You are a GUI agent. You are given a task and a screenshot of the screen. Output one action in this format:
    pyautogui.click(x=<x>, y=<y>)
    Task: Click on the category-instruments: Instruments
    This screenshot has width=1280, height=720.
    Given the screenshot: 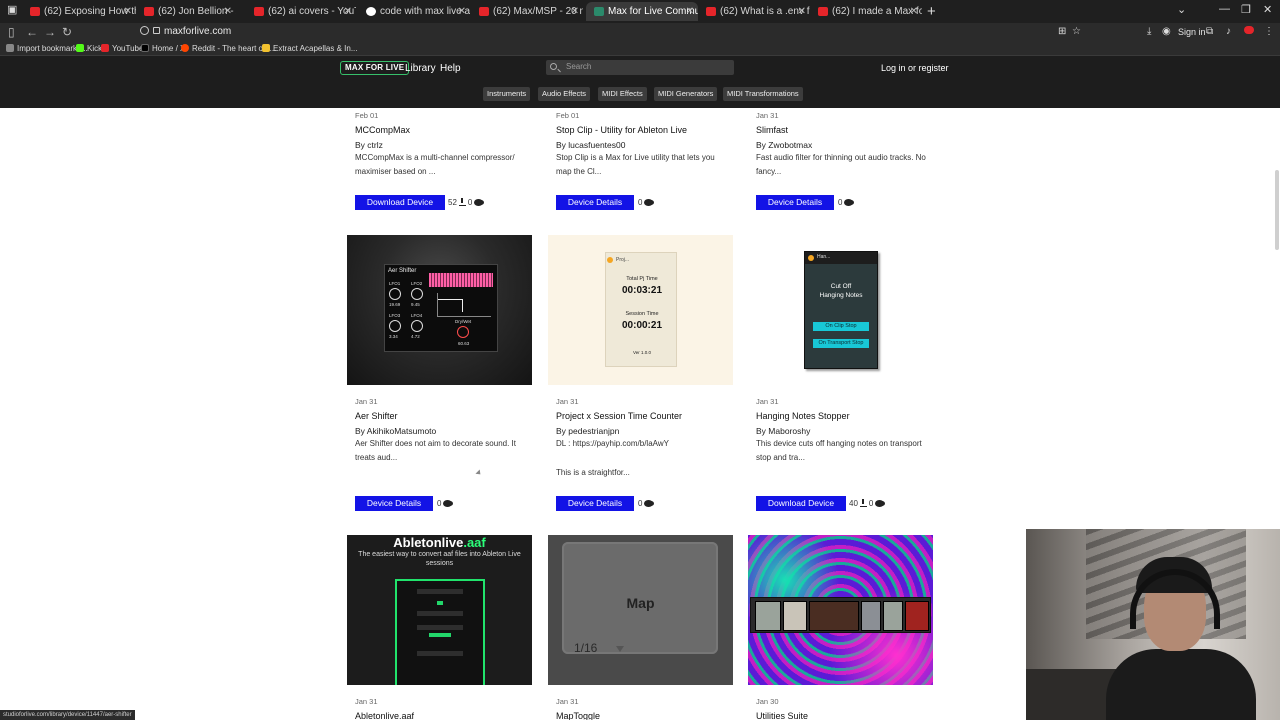 What is the action you would take?
    pyautogui.click(x=507, y=94)
    